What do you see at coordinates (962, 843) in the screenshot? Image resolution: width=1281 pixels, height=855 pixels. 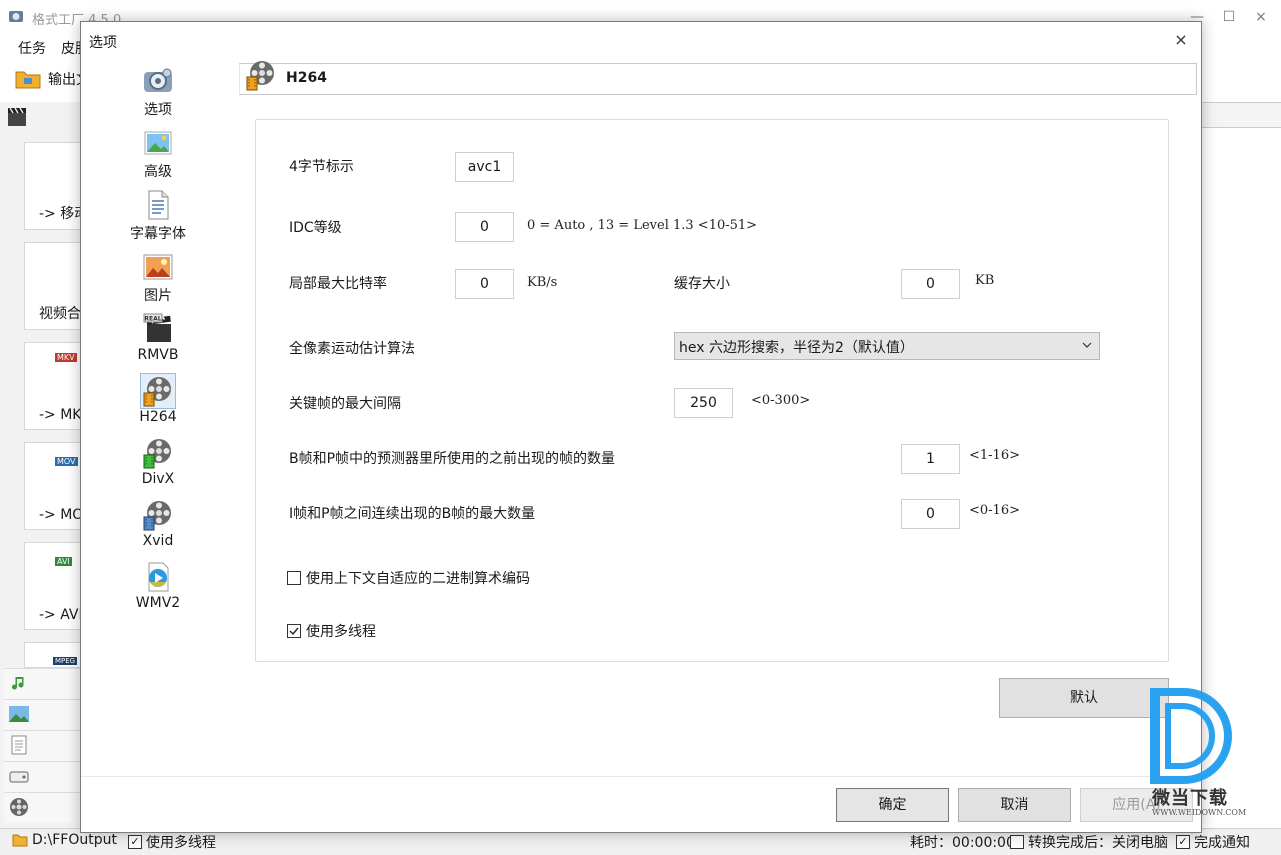 I see `elapsed-time: 耗时：00:00:00` at bounding box center [962, 843].